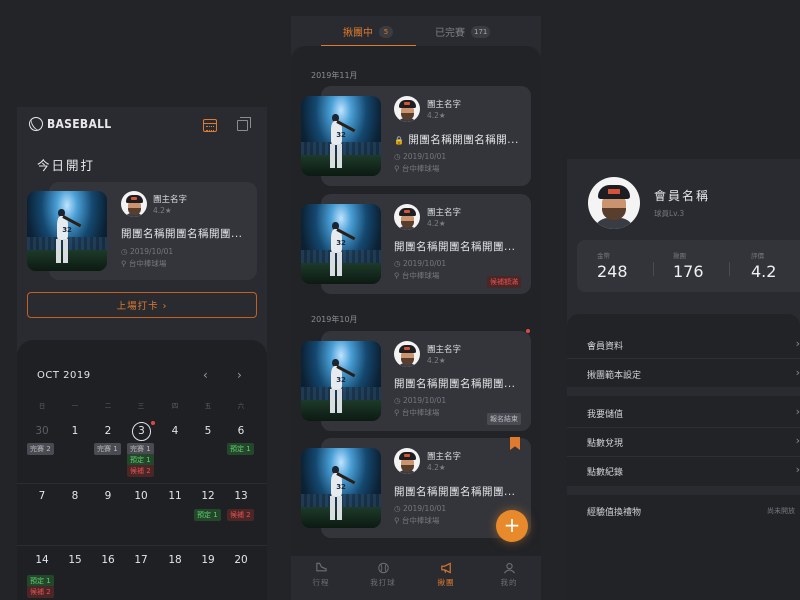 This screenshot has width=800, height=600. I want to click on prev-month-button: ‹, so click(205, 375).